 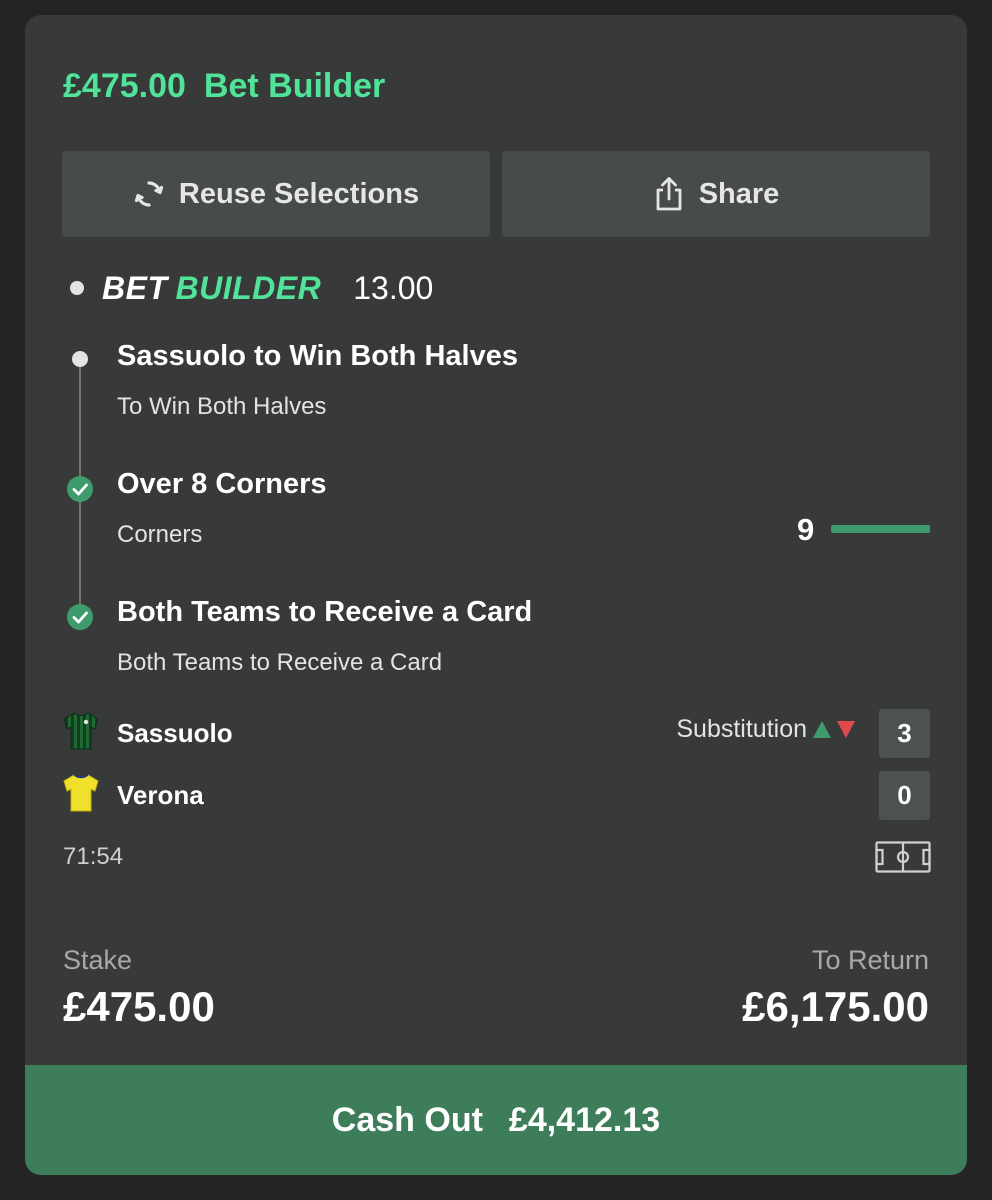 What do you see at coordinates (903, 859) in the screenshot?
I see `pitch-icon` at bounding box center [903, 859].